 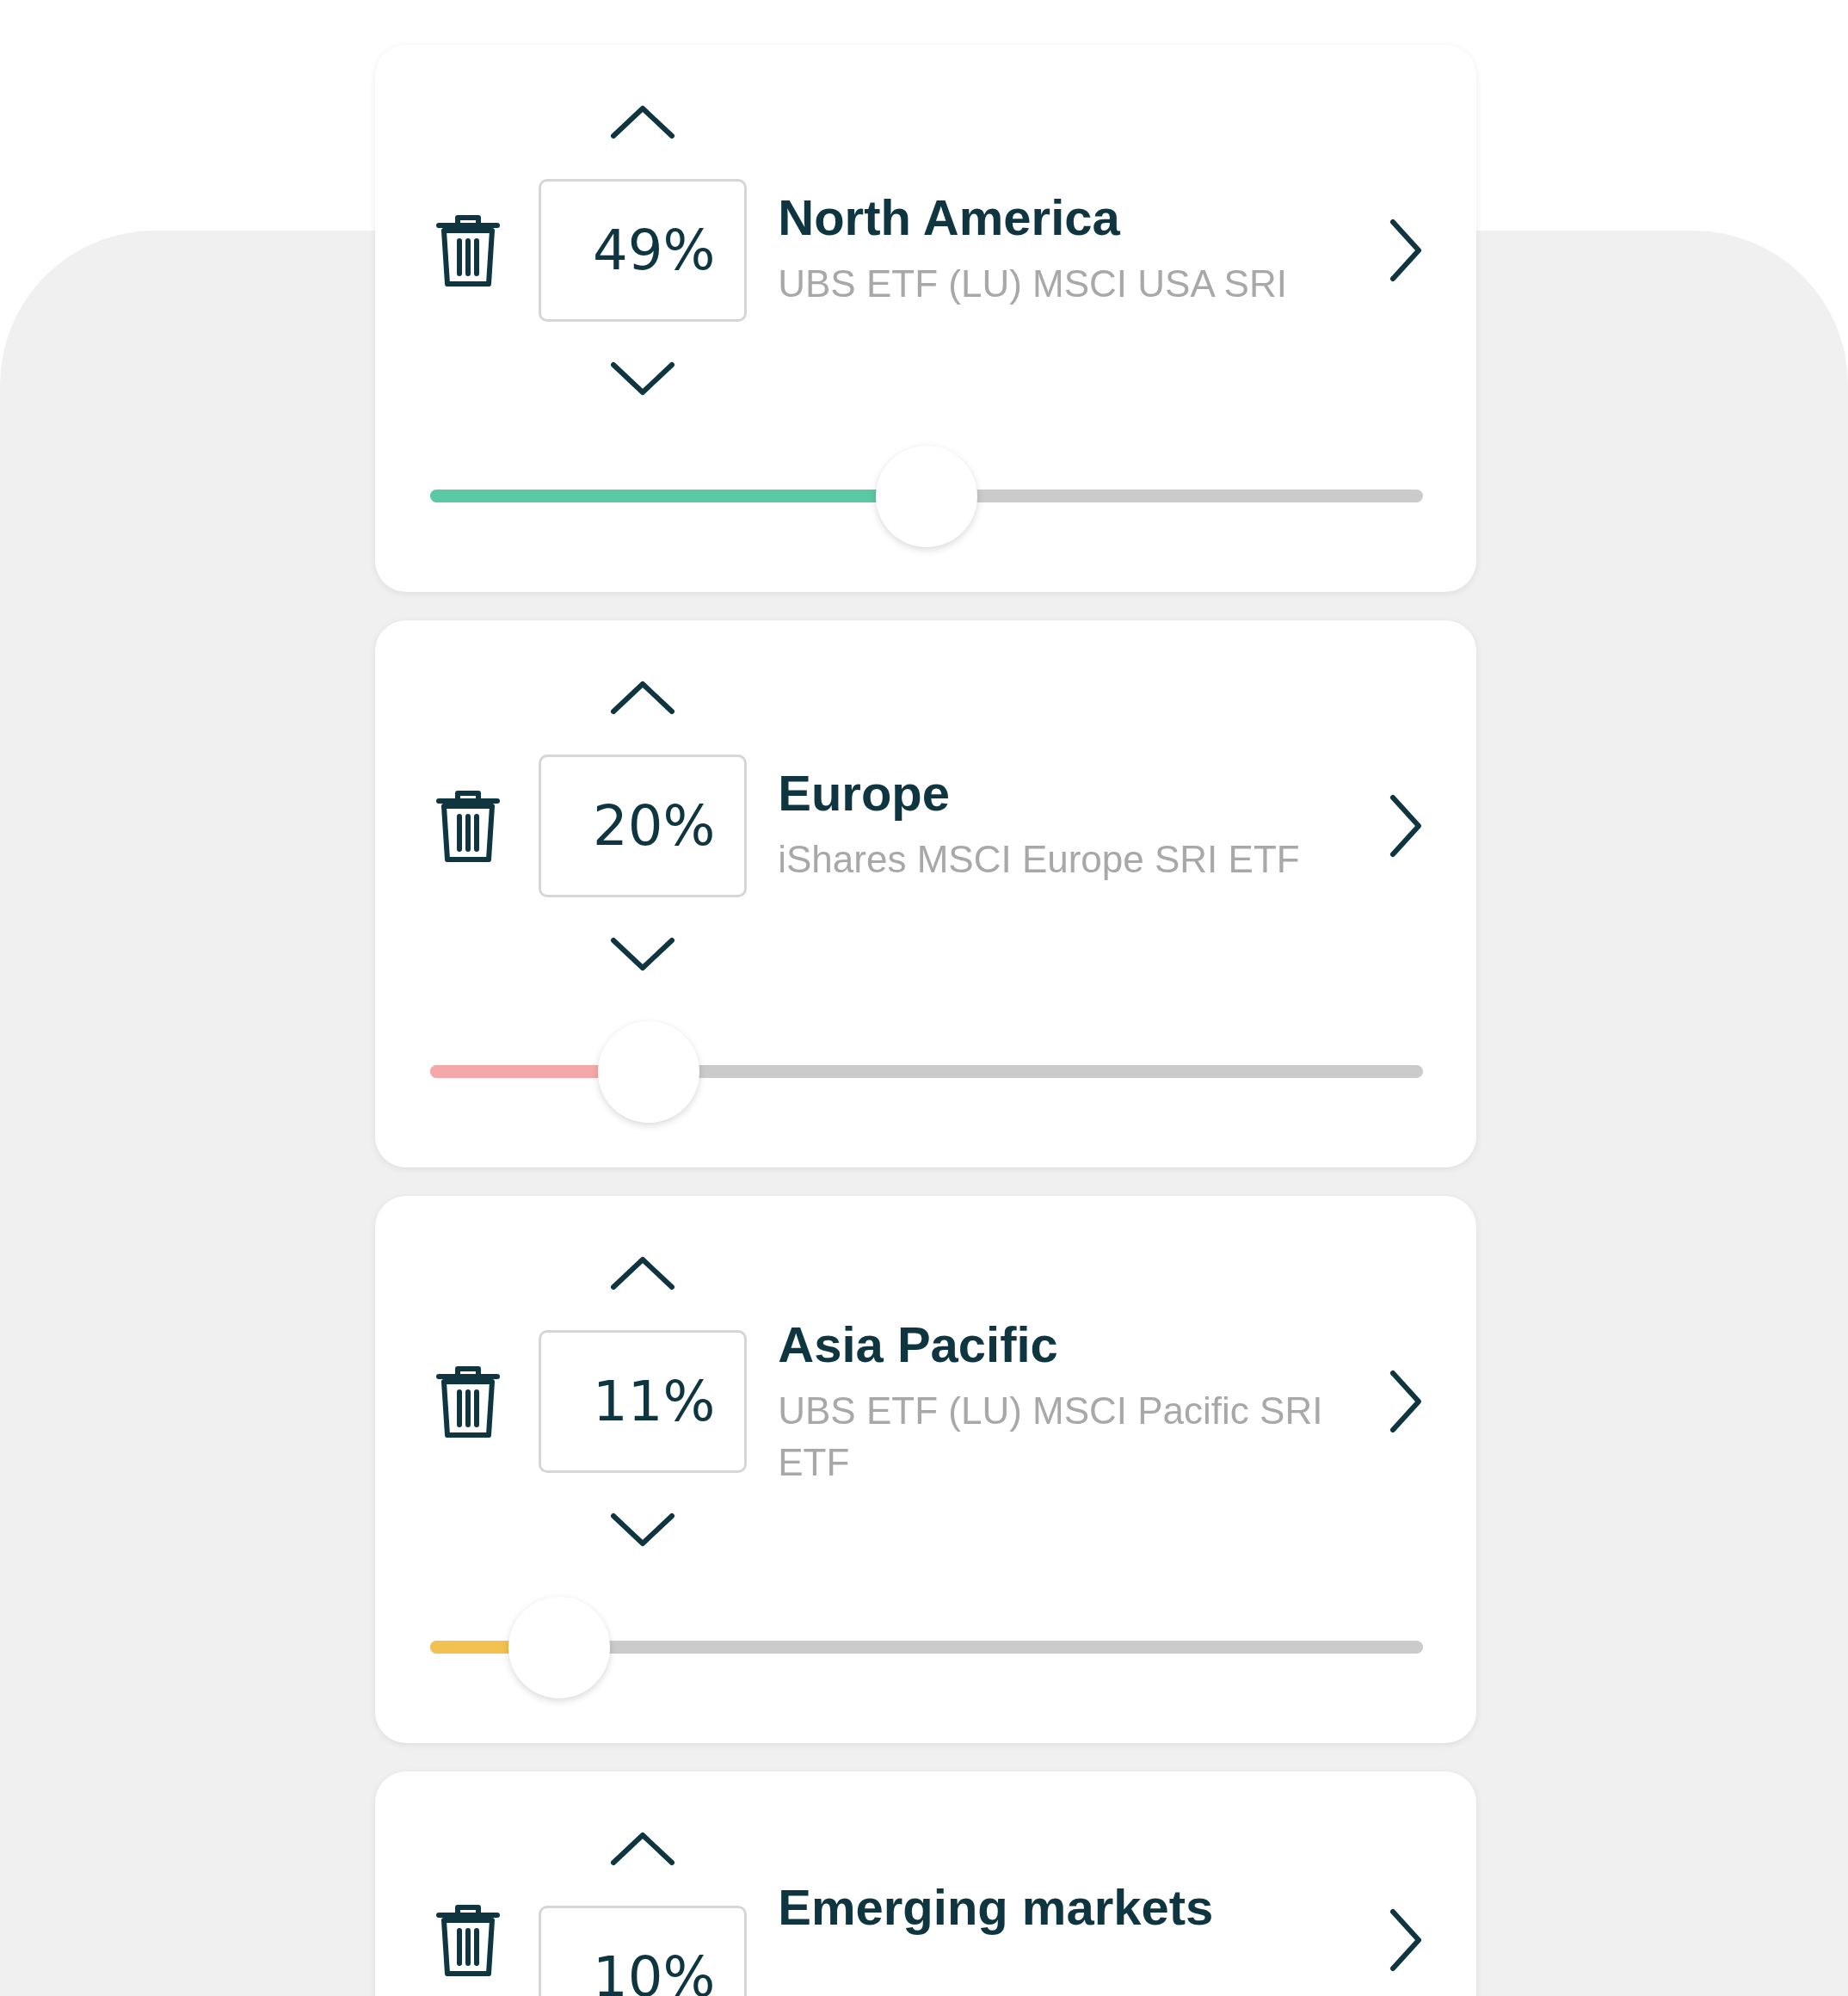 I want to click on percent-field: 49%, so click(x=643, y=251).